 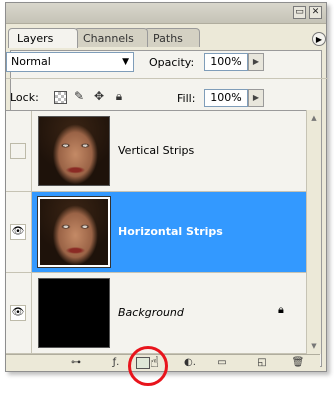 I want to click on fill-label: Fill:, so click(x=186, y=98).